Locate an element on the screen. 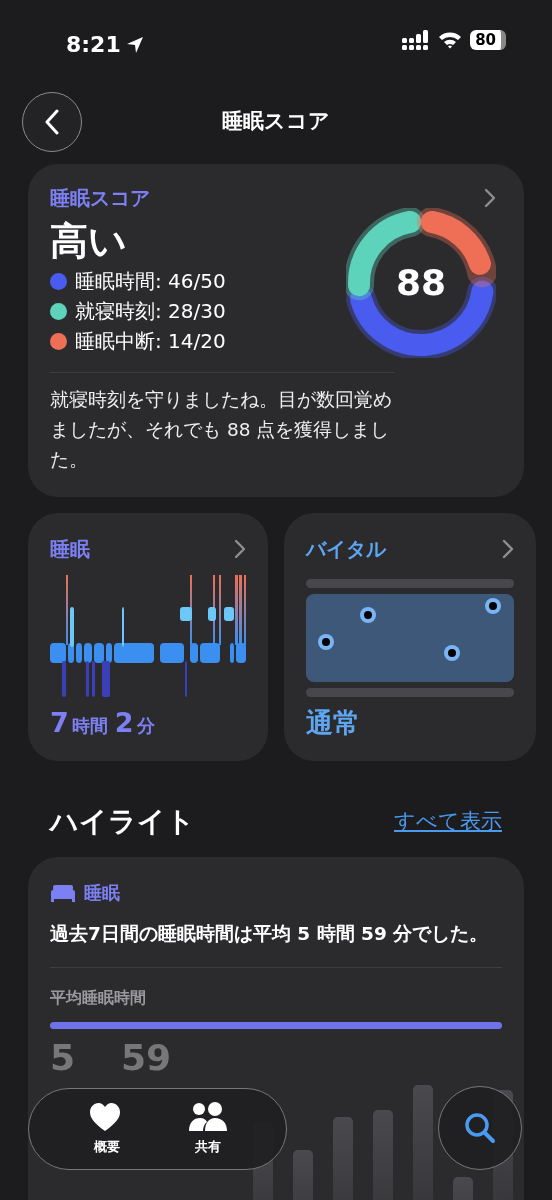 This screenshot has height=1200, width=552. screen-title: 睡眠スコア is located at coordinates (276, 121).